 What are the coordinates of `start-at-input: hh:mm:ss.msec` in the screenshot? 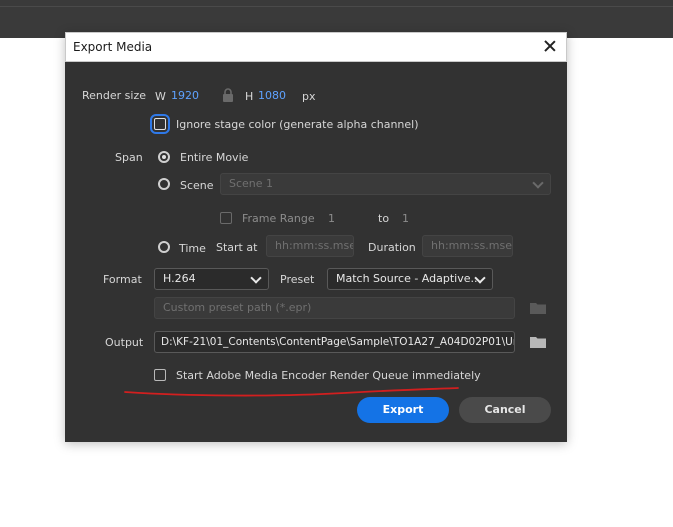 It's located at (310, 246).